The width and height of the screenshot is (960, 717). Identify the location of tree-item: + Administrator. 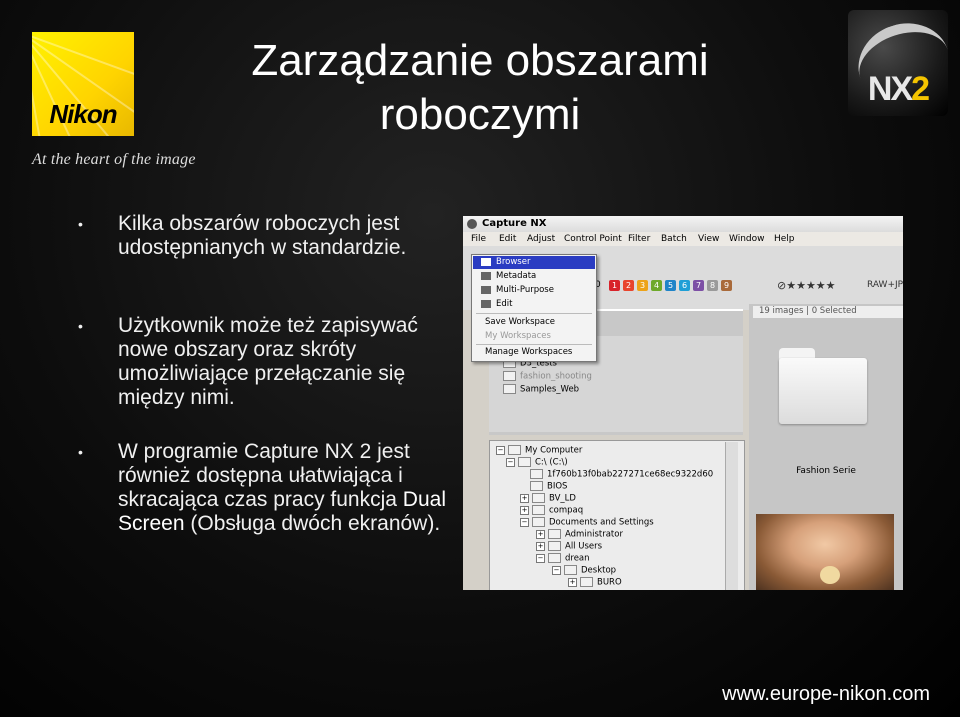
(579, 534).